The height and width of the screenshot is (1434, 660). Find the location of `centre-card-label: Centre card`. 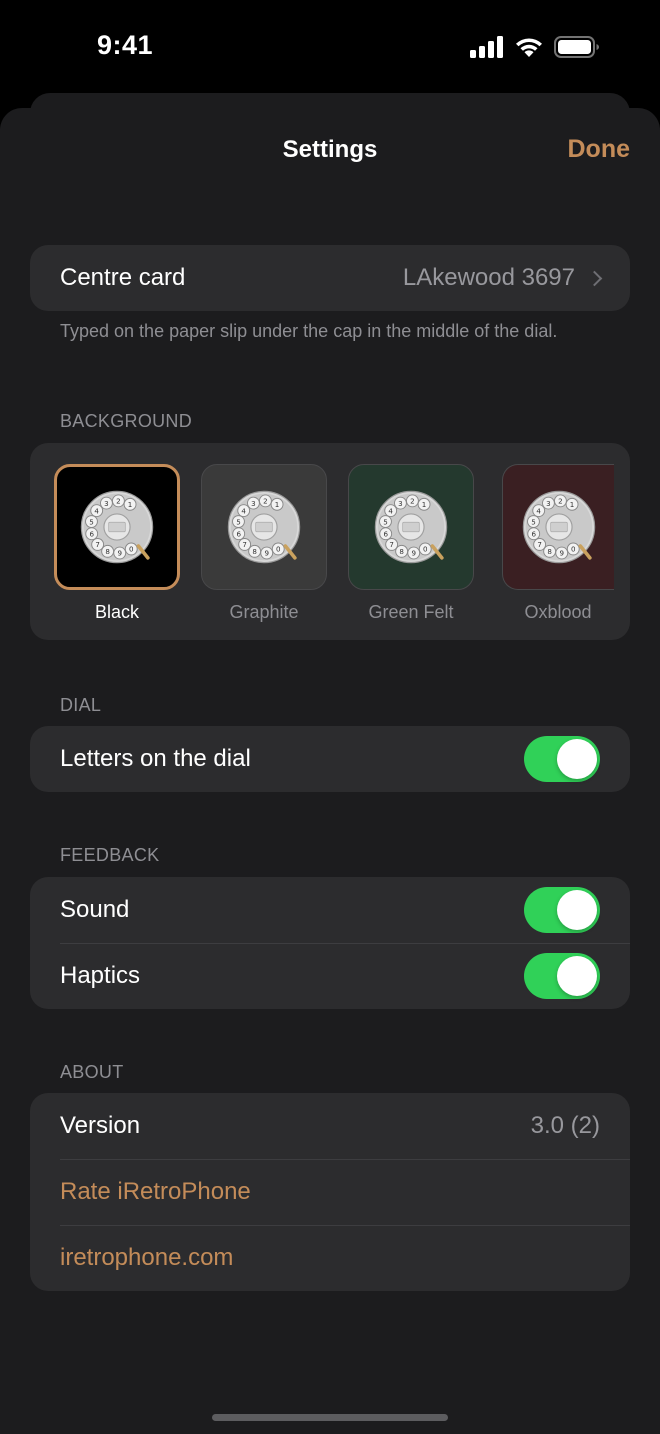

centre-card-label: Centre card is located at coordinates (123, 277).